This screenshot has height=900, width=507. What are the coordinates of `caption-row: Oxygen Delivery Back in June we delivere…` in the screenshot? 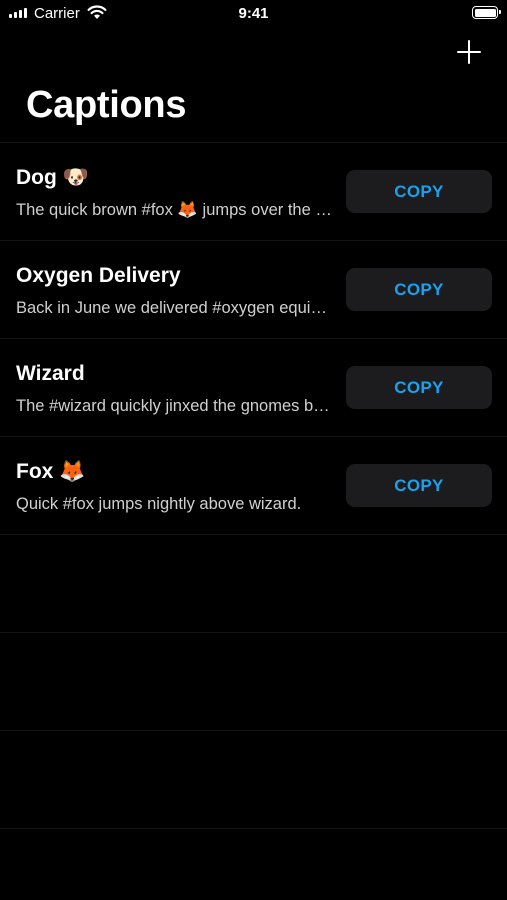 It's located at (253, 290).